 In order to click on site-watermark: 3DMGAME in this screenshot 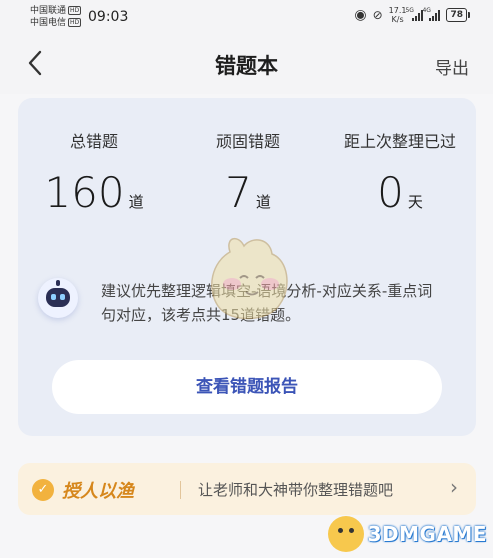, I will do `click(407, 534)`.